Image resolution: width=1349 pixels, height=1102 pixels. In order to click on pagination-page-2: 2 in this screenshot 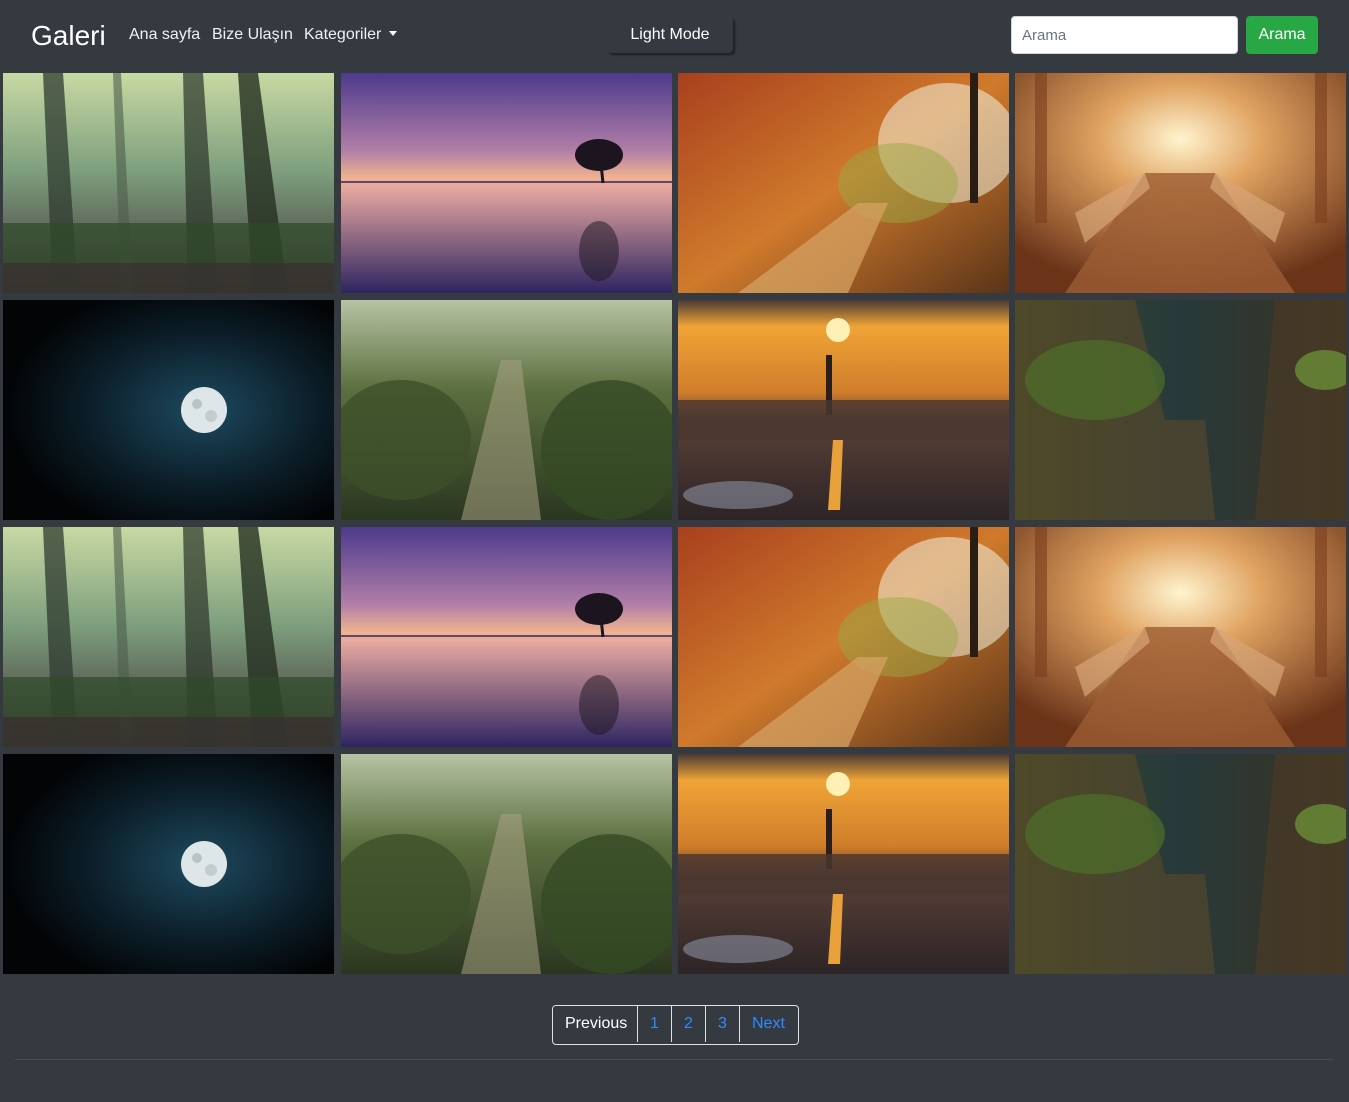, I will do `click(688, 1024)`.